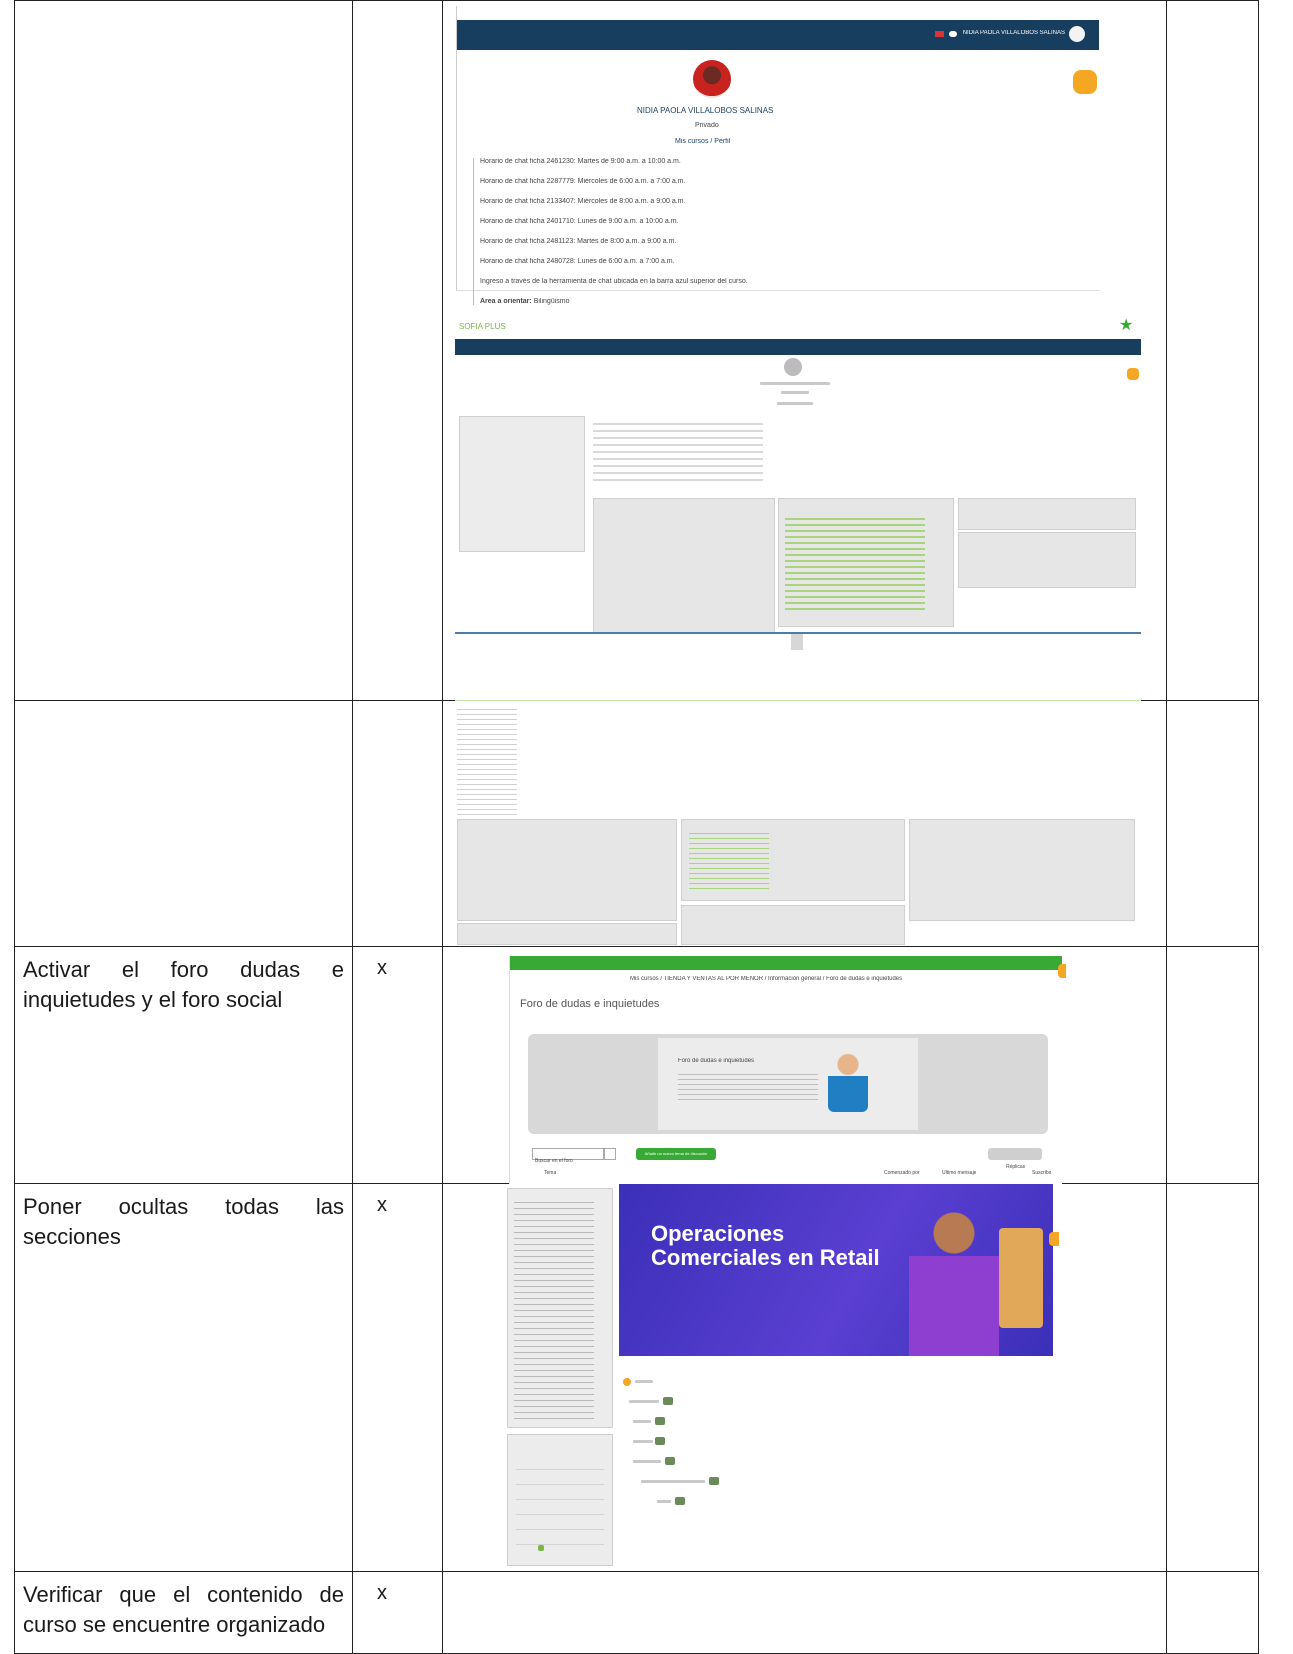 The height and width of the screenshot is (1654, 1293). Describe the element at coordinates (550, 1173) in the screenshot. I see `col-tema: Tema` at that location.